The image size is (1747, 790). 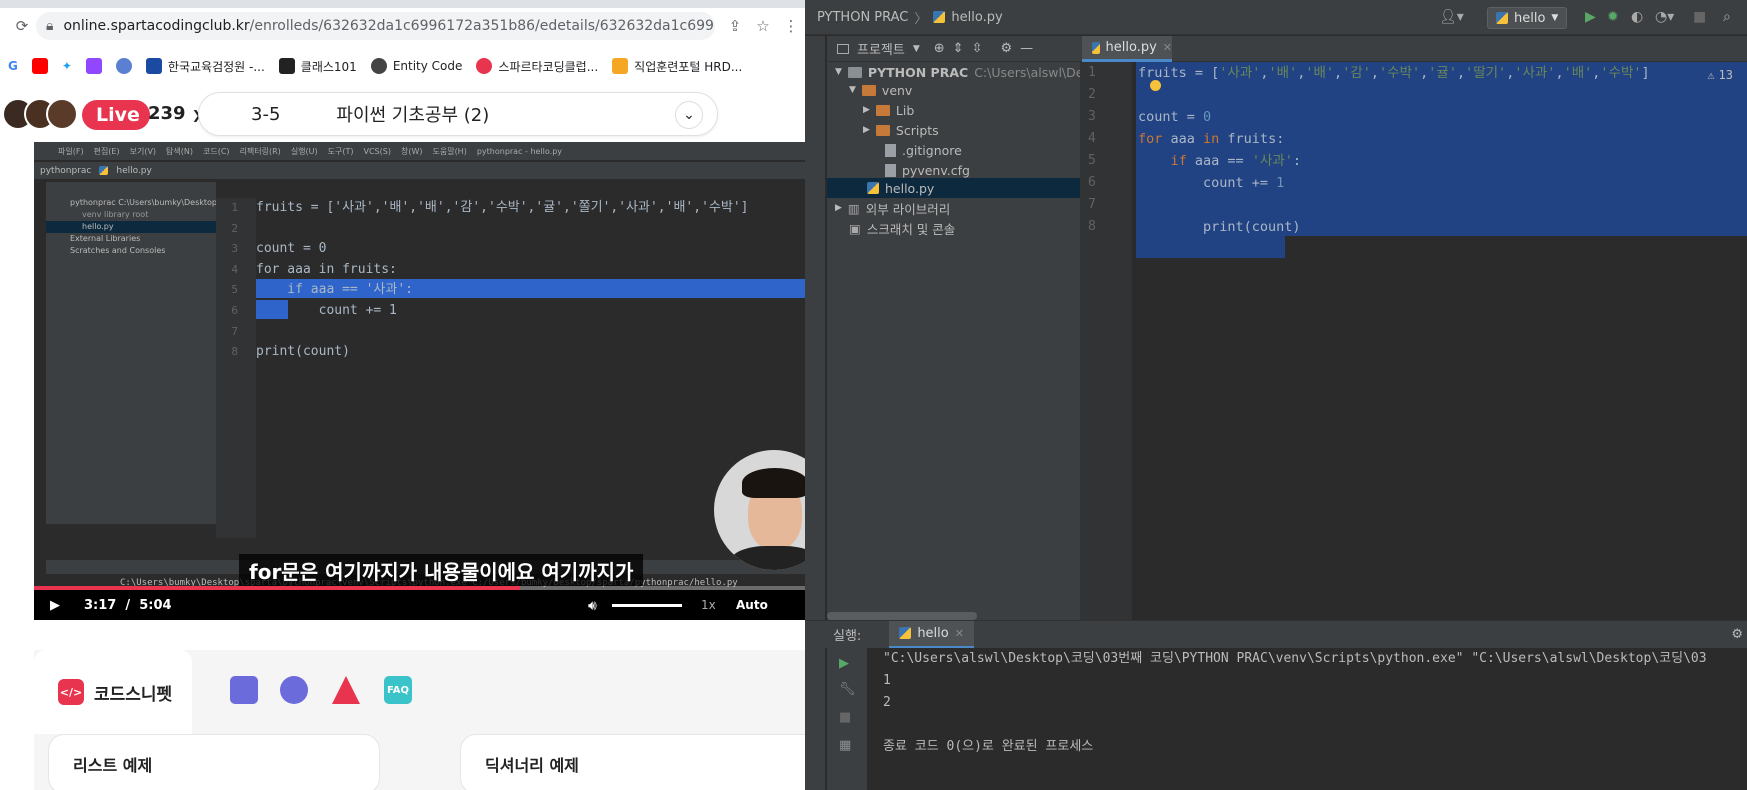 What do you see at coordinates (791, 26) in the screenshot?
I see `extension-icon: ⋮` at bounding box center [791, 26].